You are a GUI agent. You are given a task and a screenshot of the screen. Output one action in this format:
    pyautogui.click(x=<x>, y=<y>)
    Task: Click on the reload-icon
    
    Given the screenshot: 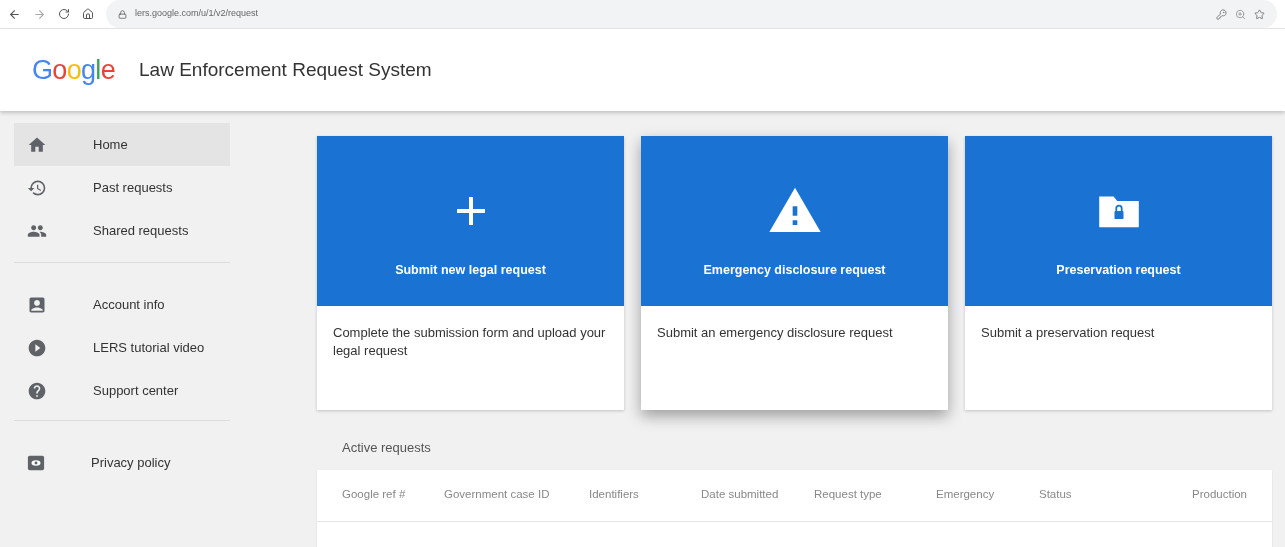 What is the action you would take?
    pyautogui.click(x=64, y=14)
    